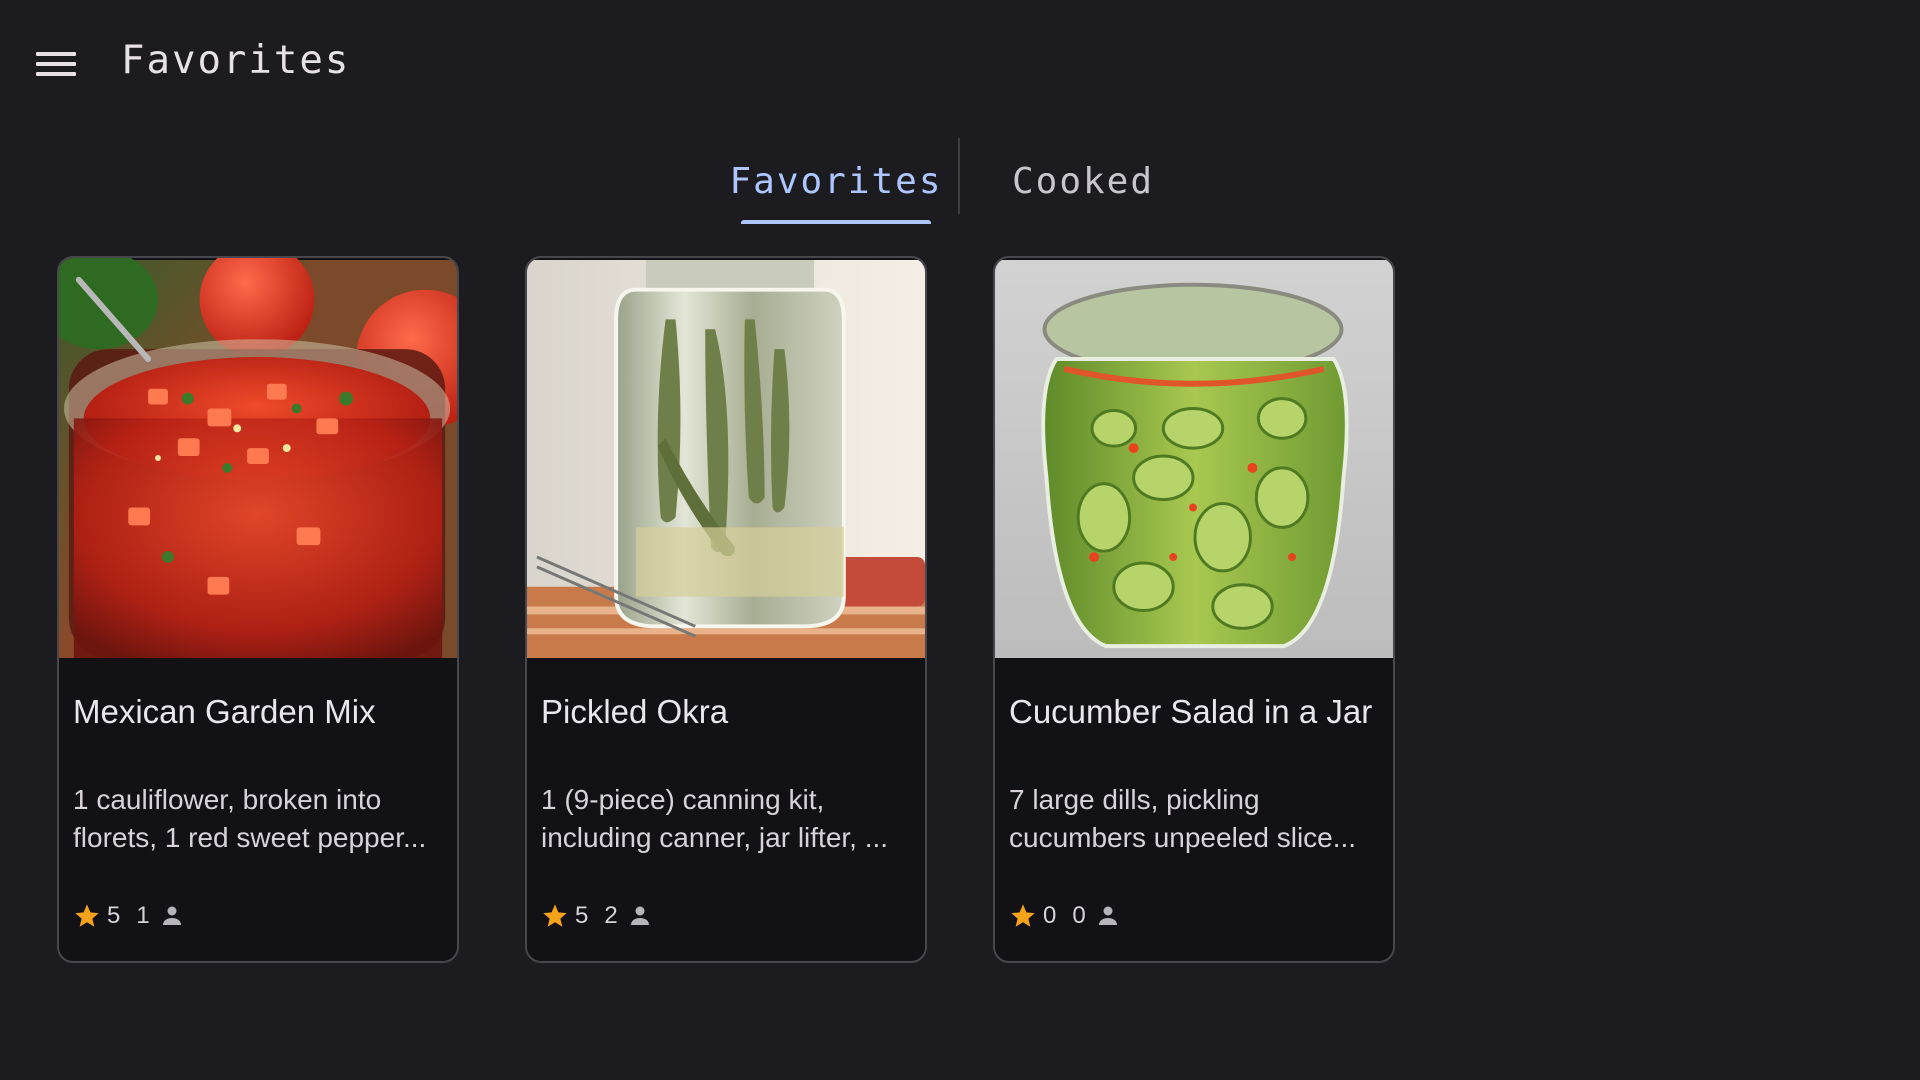 The image size is (1920, 1080). Describe the element at coordinates (726, 459) in the screenshot. I see `recipe-image-okra` at that location.